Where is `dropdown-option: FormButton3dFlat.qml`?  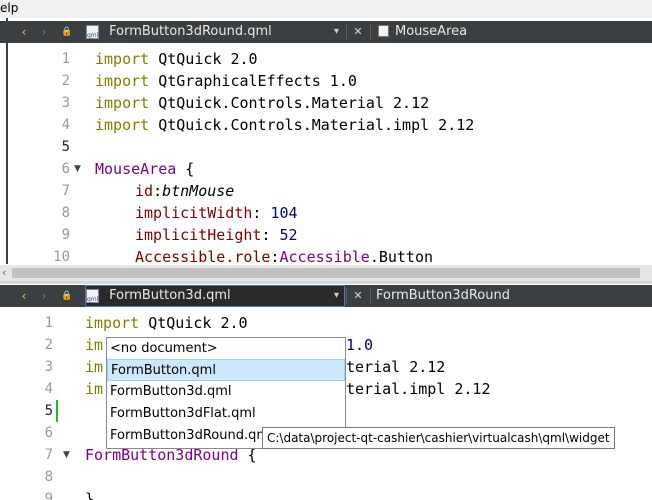
dropdown-option: FormButton3dFlat.qml is located at coordinates (226, 414).